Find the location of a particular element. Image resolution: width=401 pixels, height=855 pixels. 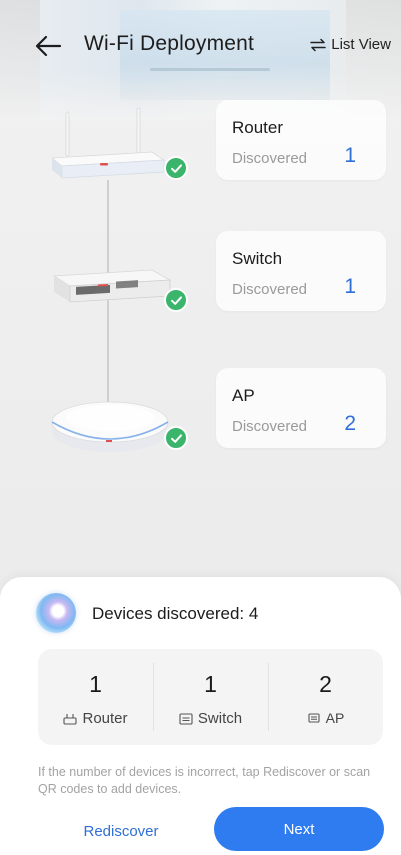

page-title: Wi-Fi Deployment is located at coordinates (169, 43).